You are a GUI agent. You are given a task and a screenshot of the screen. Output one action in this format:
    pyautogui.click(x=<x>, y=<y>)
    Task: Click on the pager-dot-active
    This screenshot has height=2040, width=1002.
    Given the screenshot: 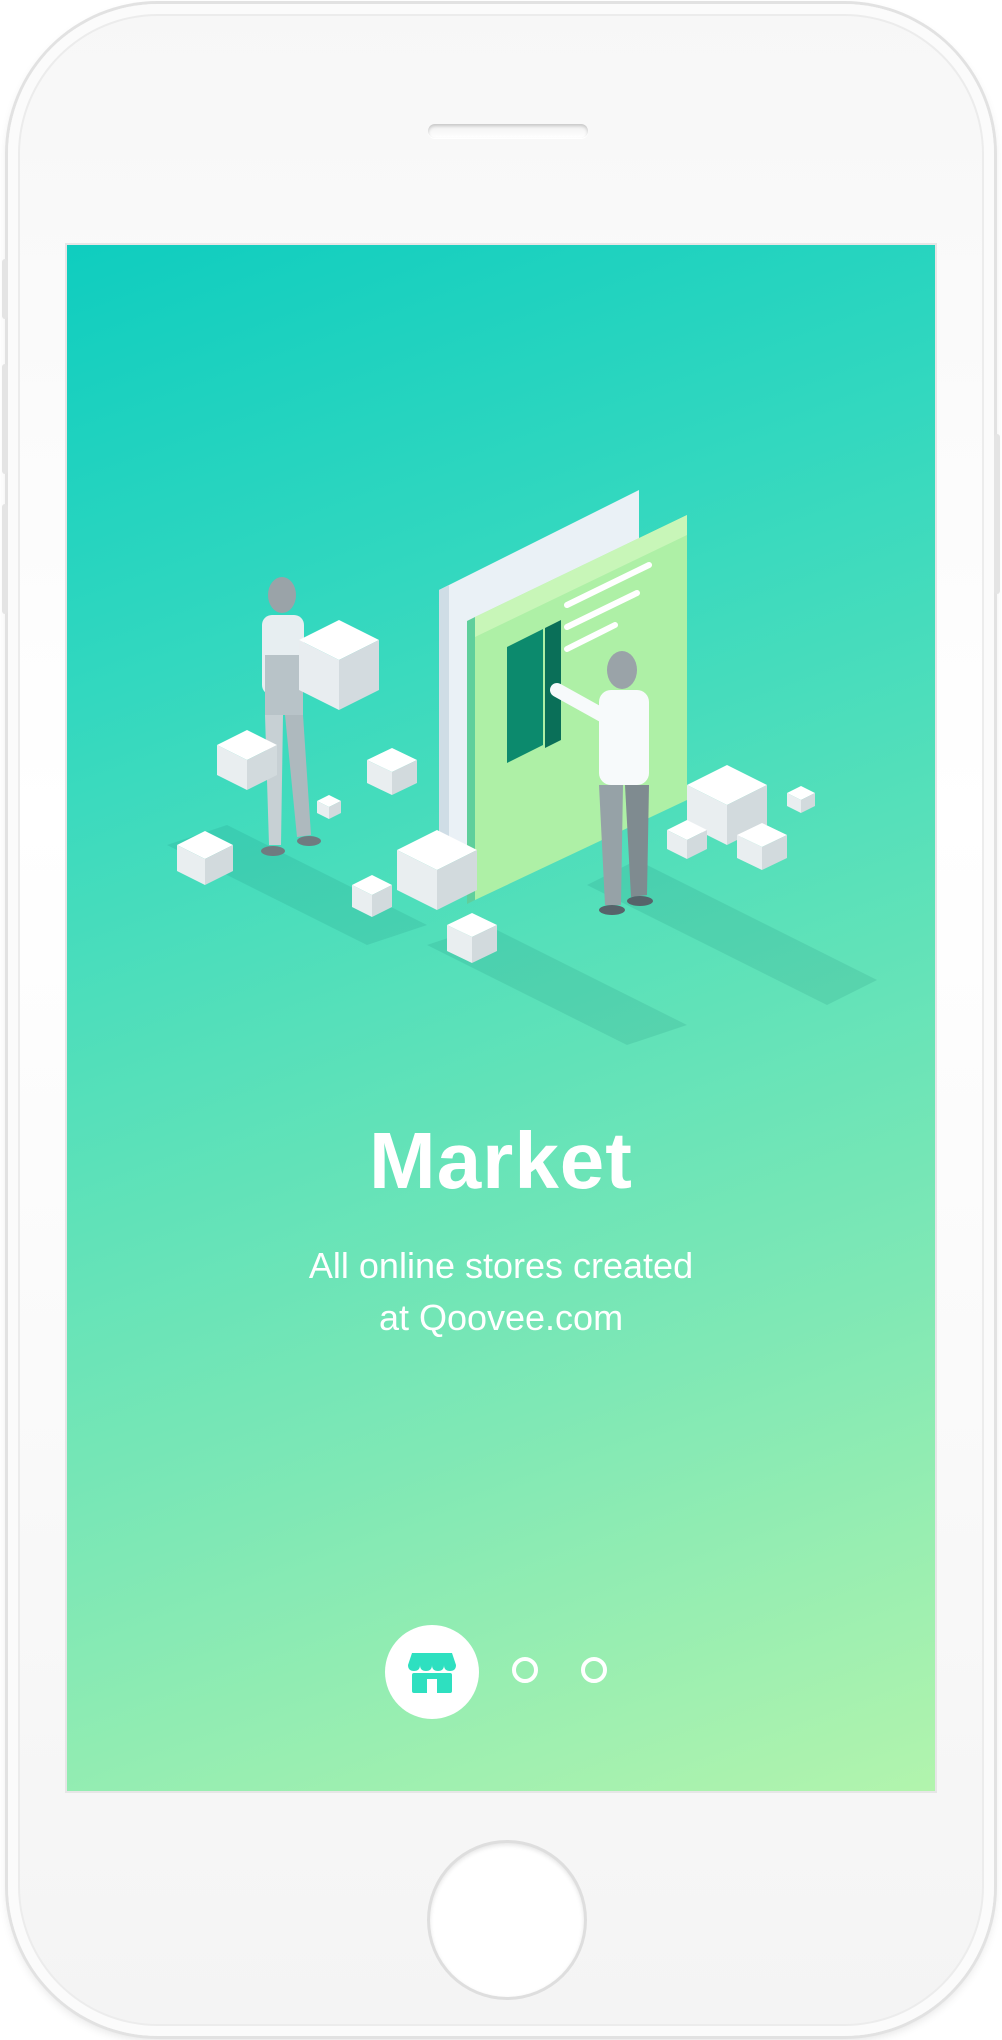 What is the action you would take?
    pyautogui.click(x=432, y=1672)
    